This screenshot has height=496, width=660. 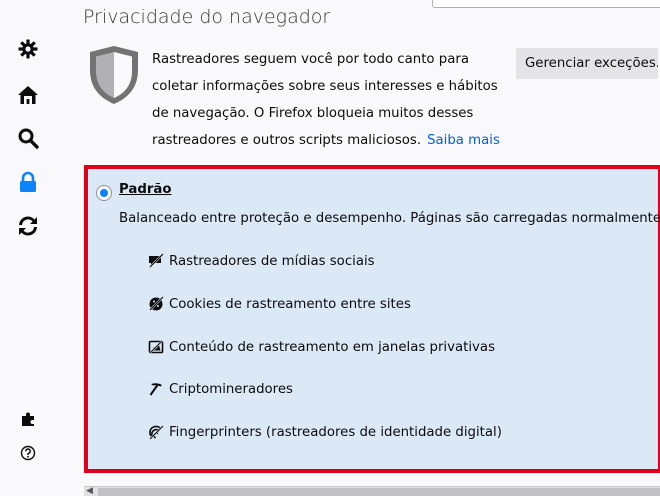 I want to click on feature-social-trackers: Rastreadores de mídias sociais, so click(x=261, y=261).